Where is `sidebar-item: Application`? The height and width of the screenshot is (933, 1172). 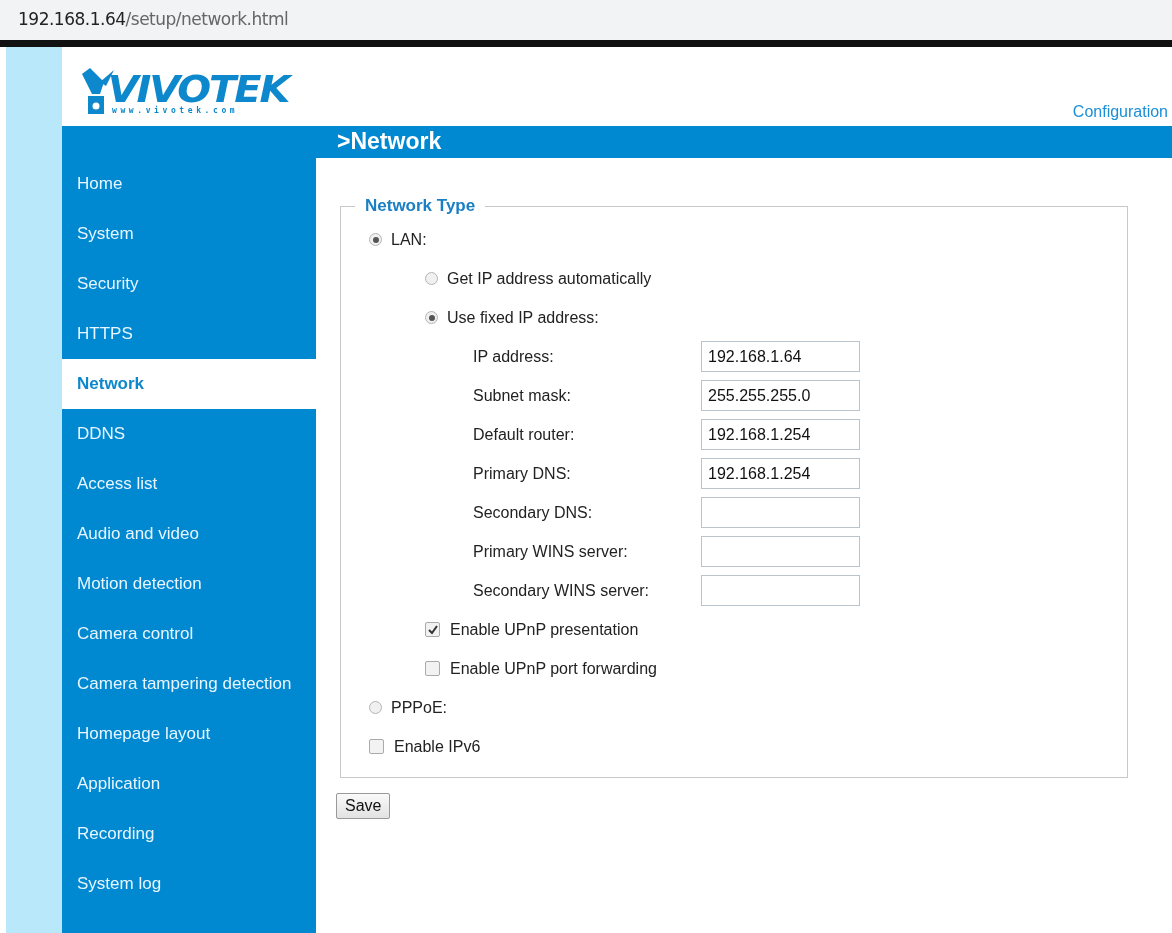
sidebar-item: Application is located at coordinates (189, 784).